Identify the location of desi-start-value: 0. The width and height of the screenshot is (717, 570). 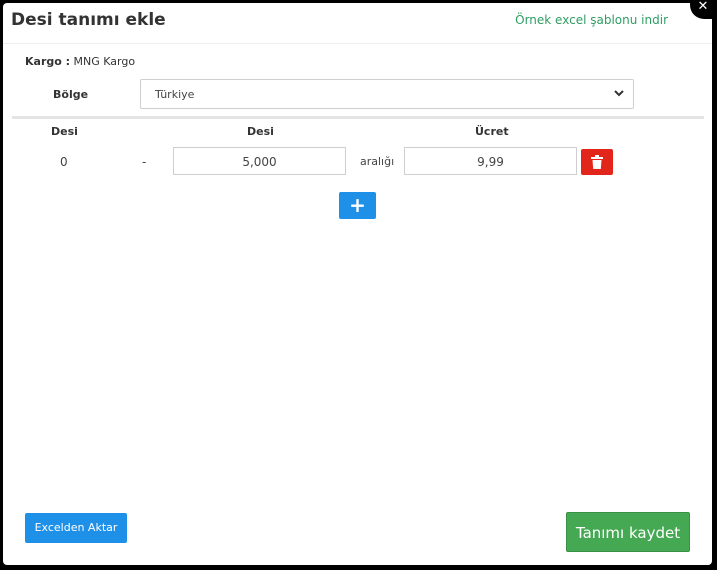
(64, 162).